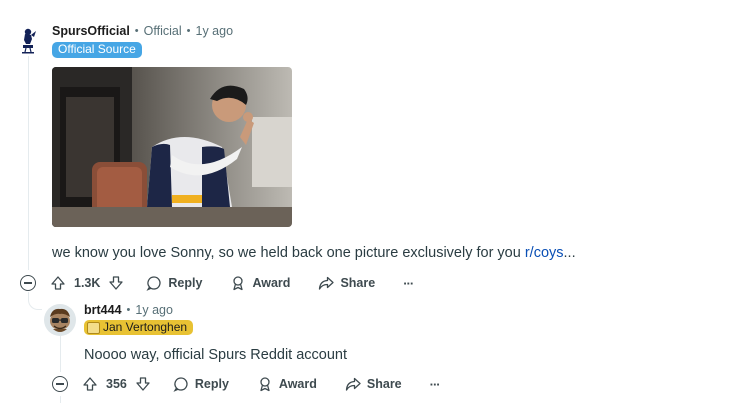 This screenshot has height=403, width=755. Describe the element at coordinates (60, 384) in the screenshot. I see `collapse-reply-button` at that location.